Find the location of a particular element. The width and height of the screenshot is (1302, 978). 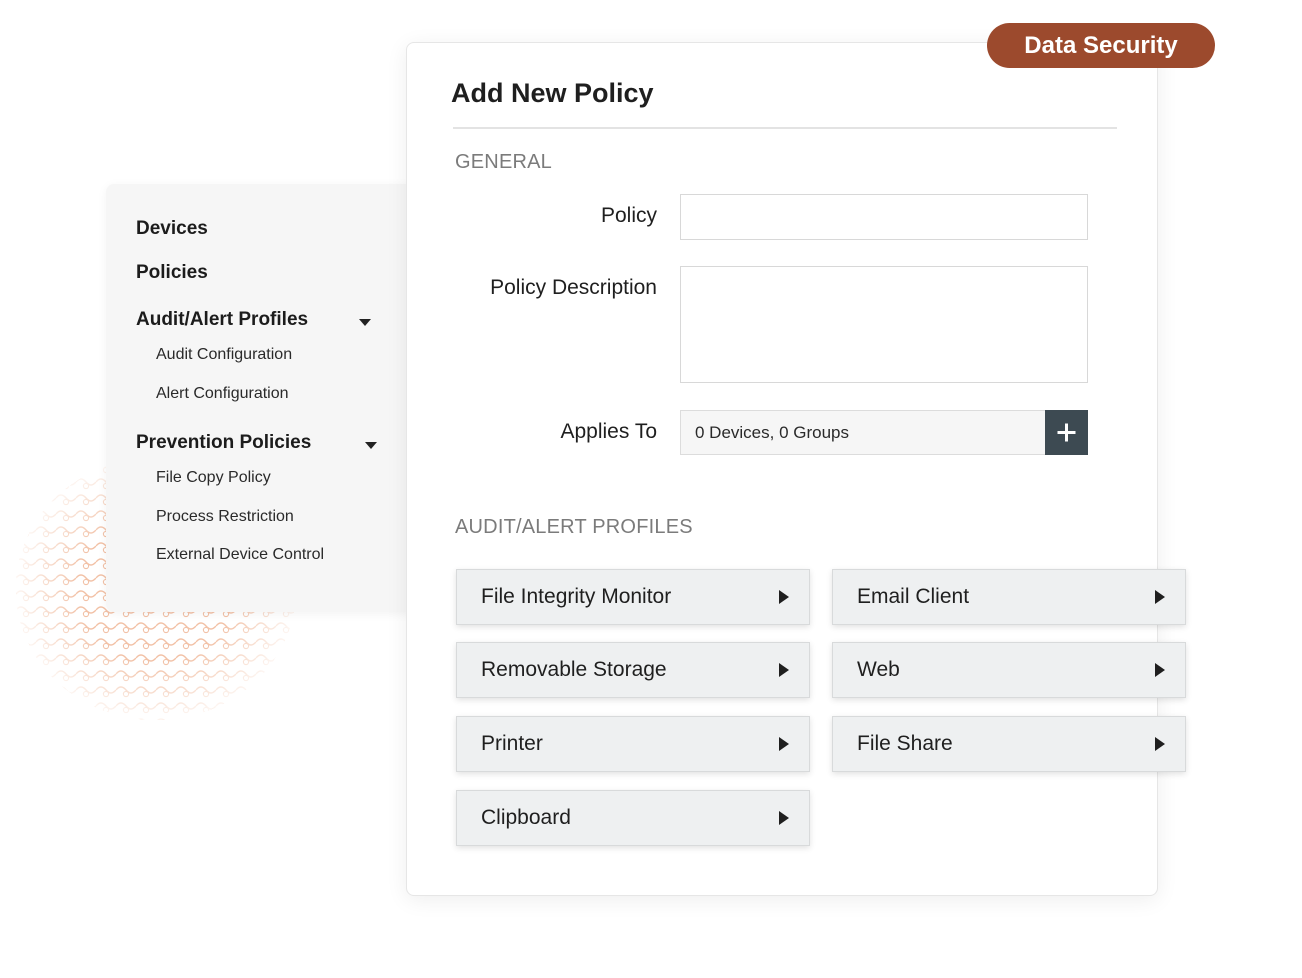

profile-file-integrity-monitor-button: File Integrity Monitor is located at coordinates (633, 597).